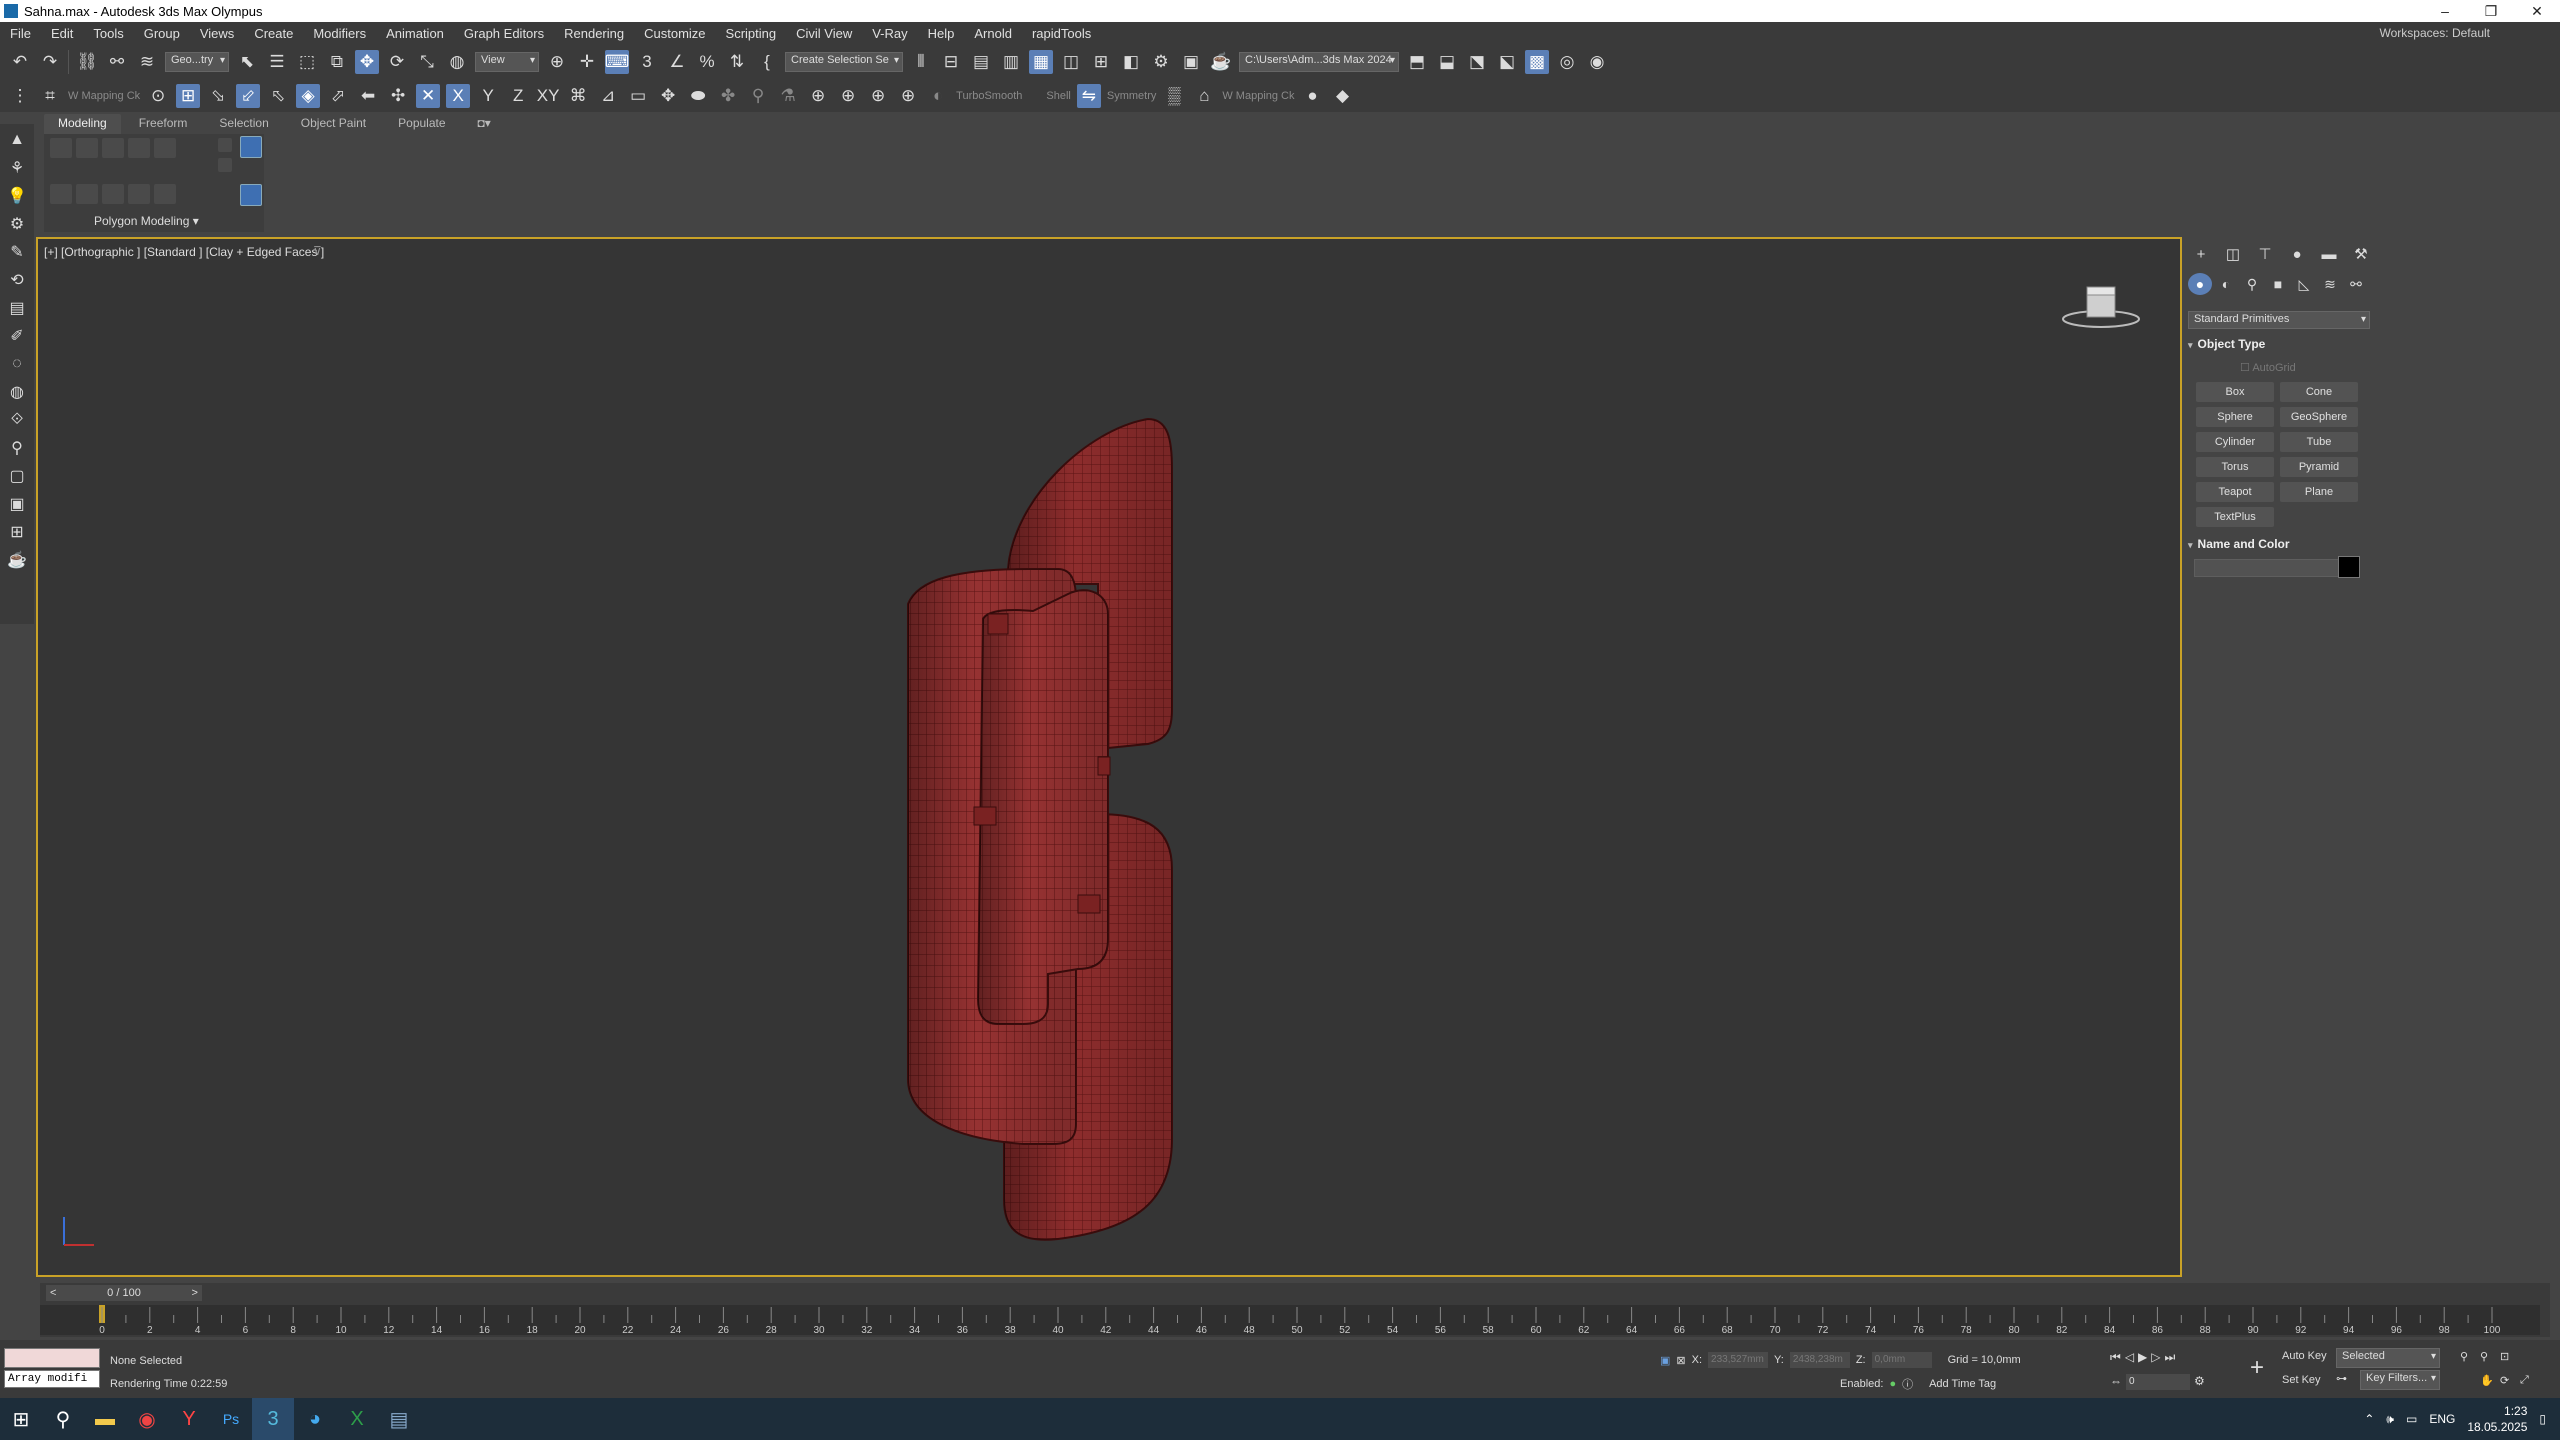  What do you see at coordinates (2235, 467) in the screenshot?
I see `torus-button: Torus` at bounding box center [2235, 467].